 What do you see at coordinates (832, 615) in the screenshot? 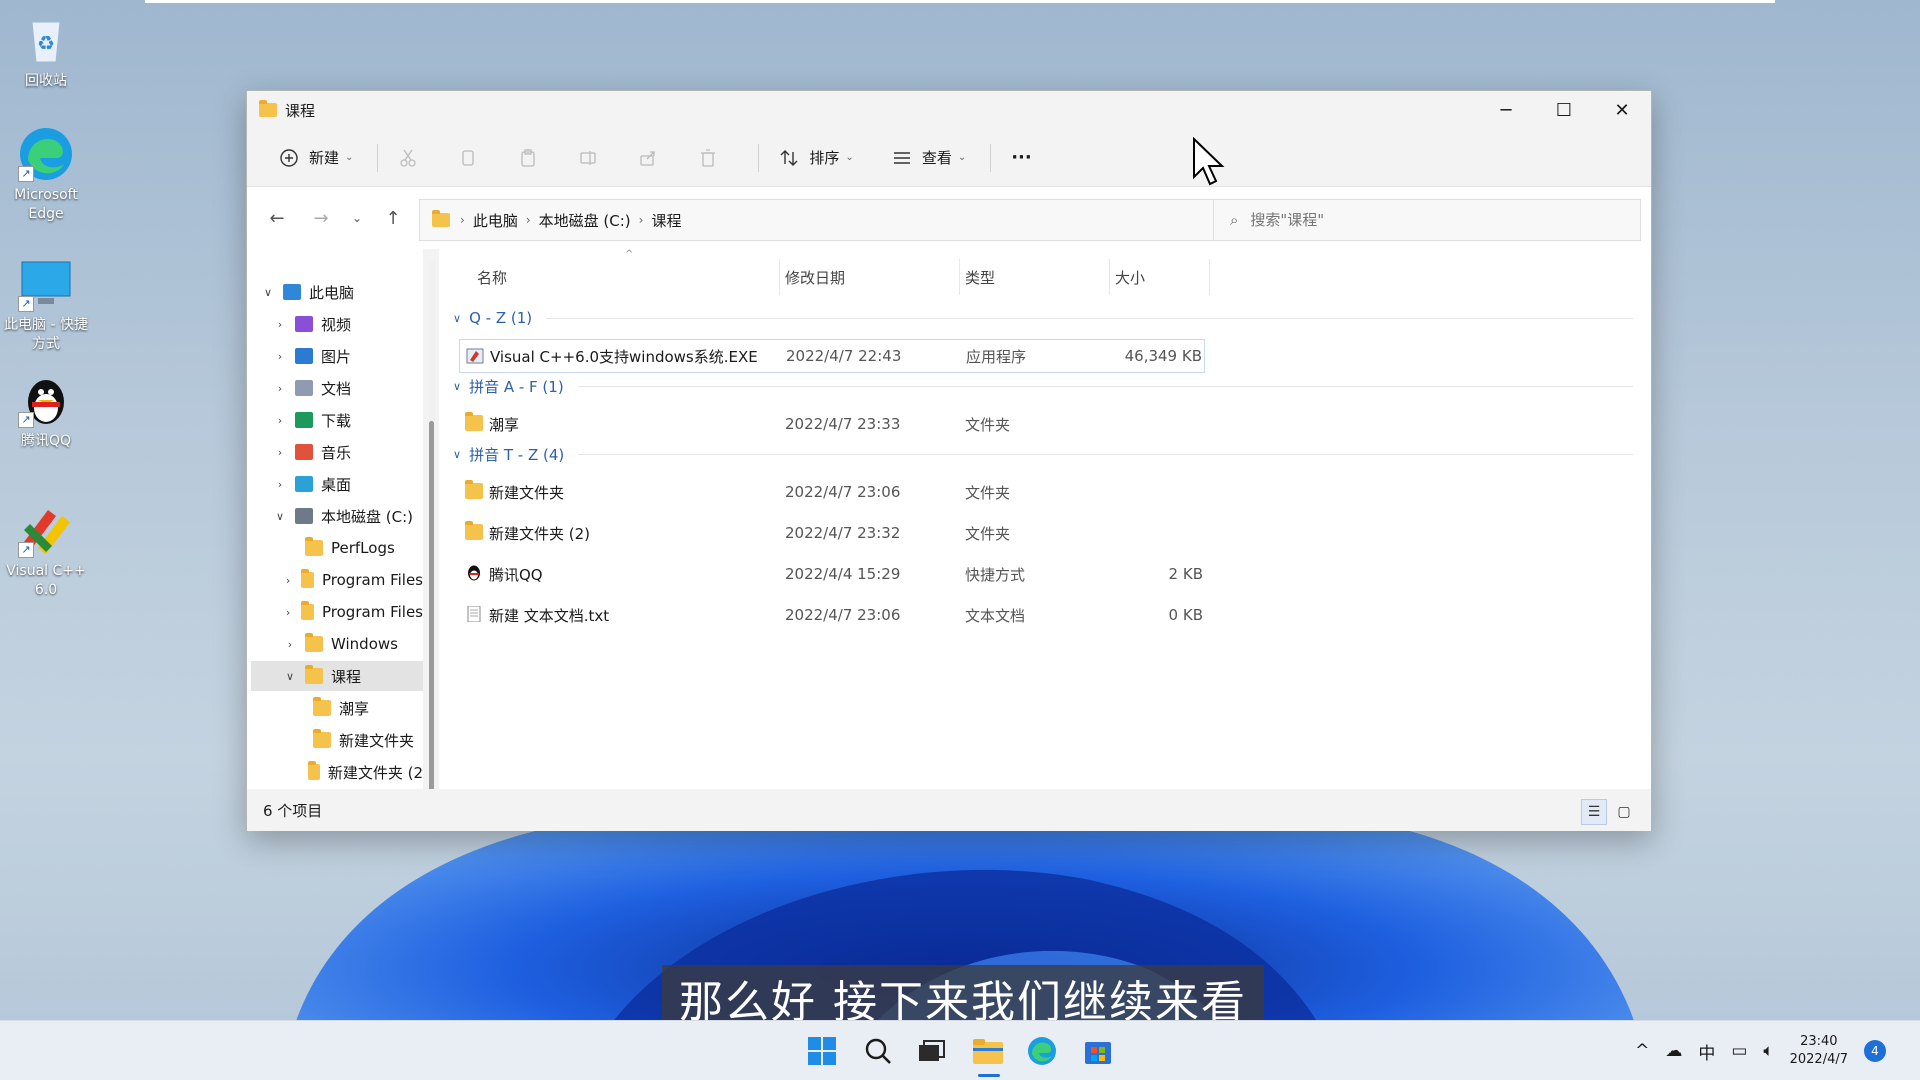
I see `file-row: 新建 文本文档.txt 2022/4/7 23:06 文本文档 0 KB` at bounding box center [832, 615].